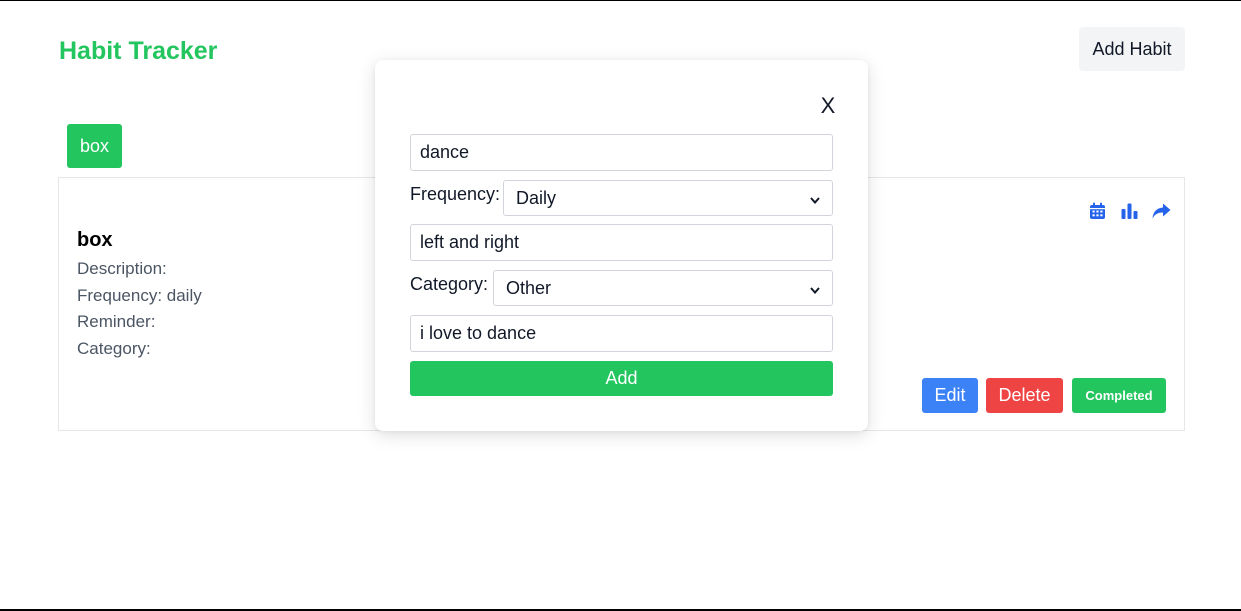  What do you see at coordinates (529, 287) in the screenshot?
I see `category-select-value: Other` at bounding box center [529, 287].